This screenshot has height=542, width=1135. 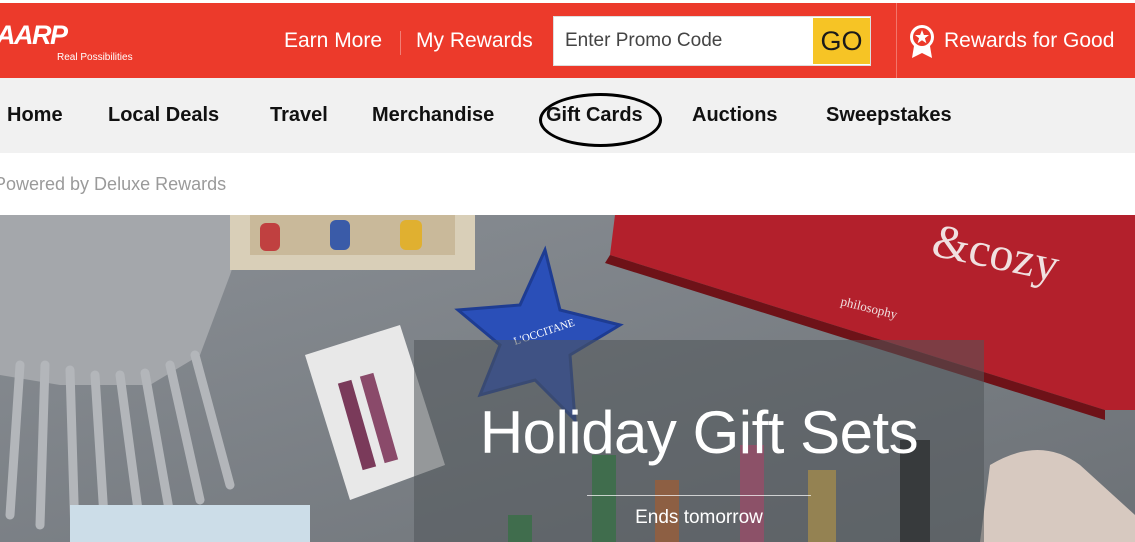 I want to click on earn-more-link: Earn More, so click(x=333, y=40).